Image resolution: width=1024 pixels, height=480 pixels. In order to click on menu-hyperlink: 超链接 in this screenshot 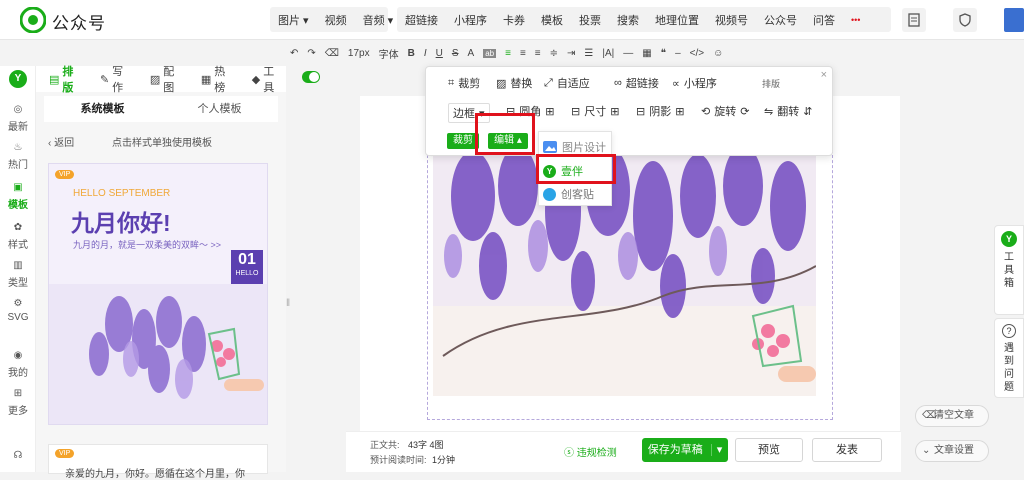, I will do `click(421, 20)`.